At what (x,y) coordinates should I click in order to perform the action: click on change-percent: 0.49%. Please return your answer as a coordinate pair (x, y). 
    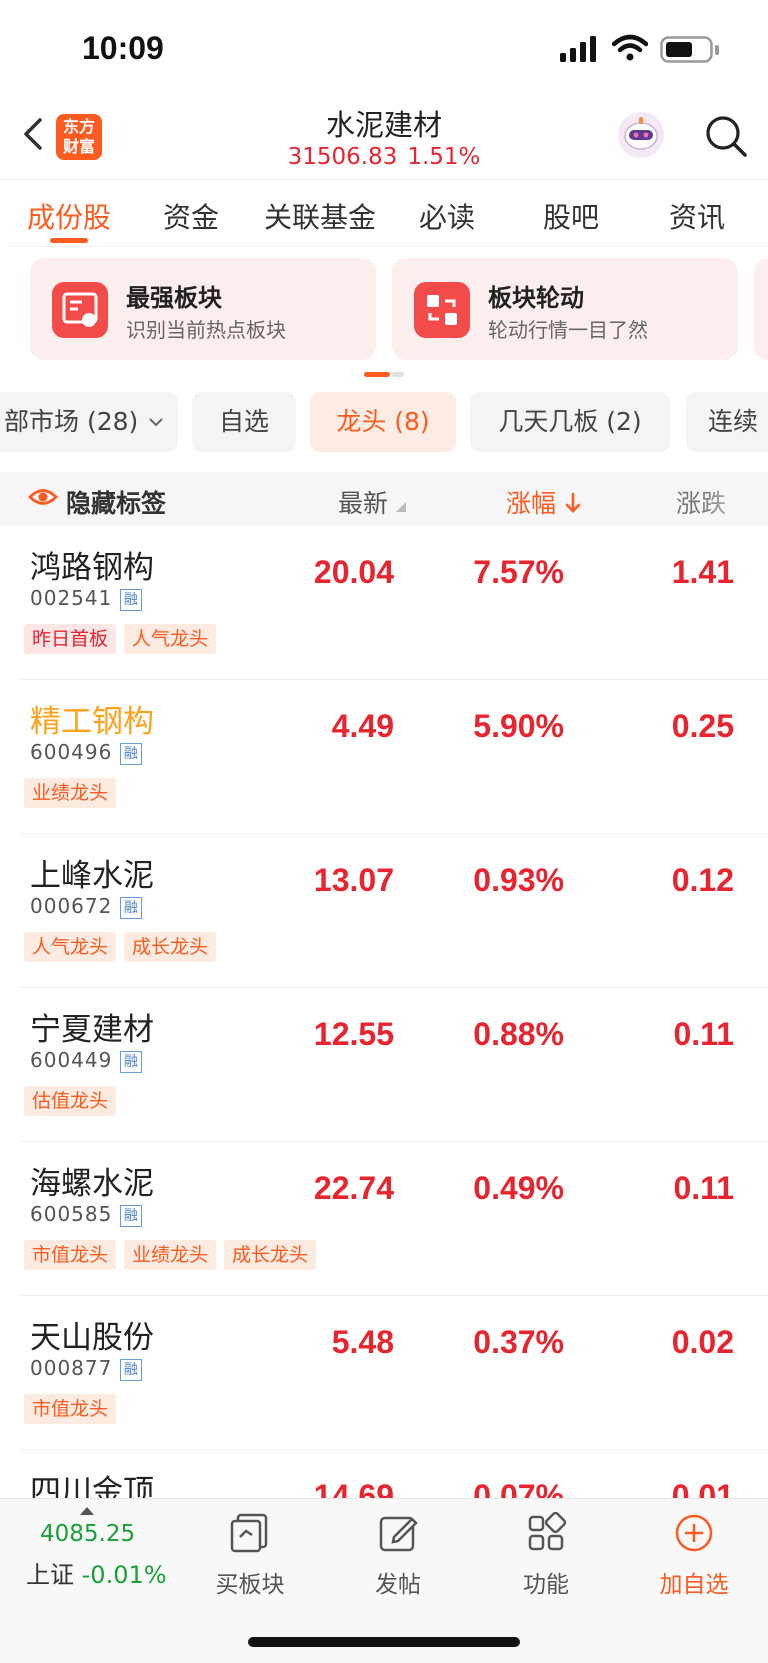
    Looking at the image, I should click on (518, 1188).